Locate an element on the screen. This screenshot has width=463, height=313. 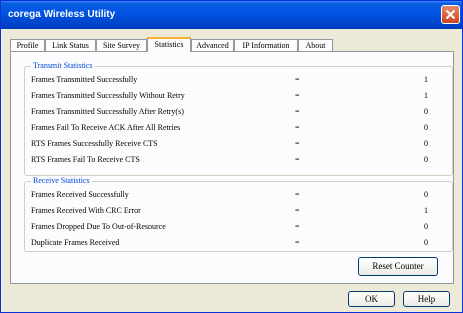
help-button: Help is located at coordinates (426, 299).